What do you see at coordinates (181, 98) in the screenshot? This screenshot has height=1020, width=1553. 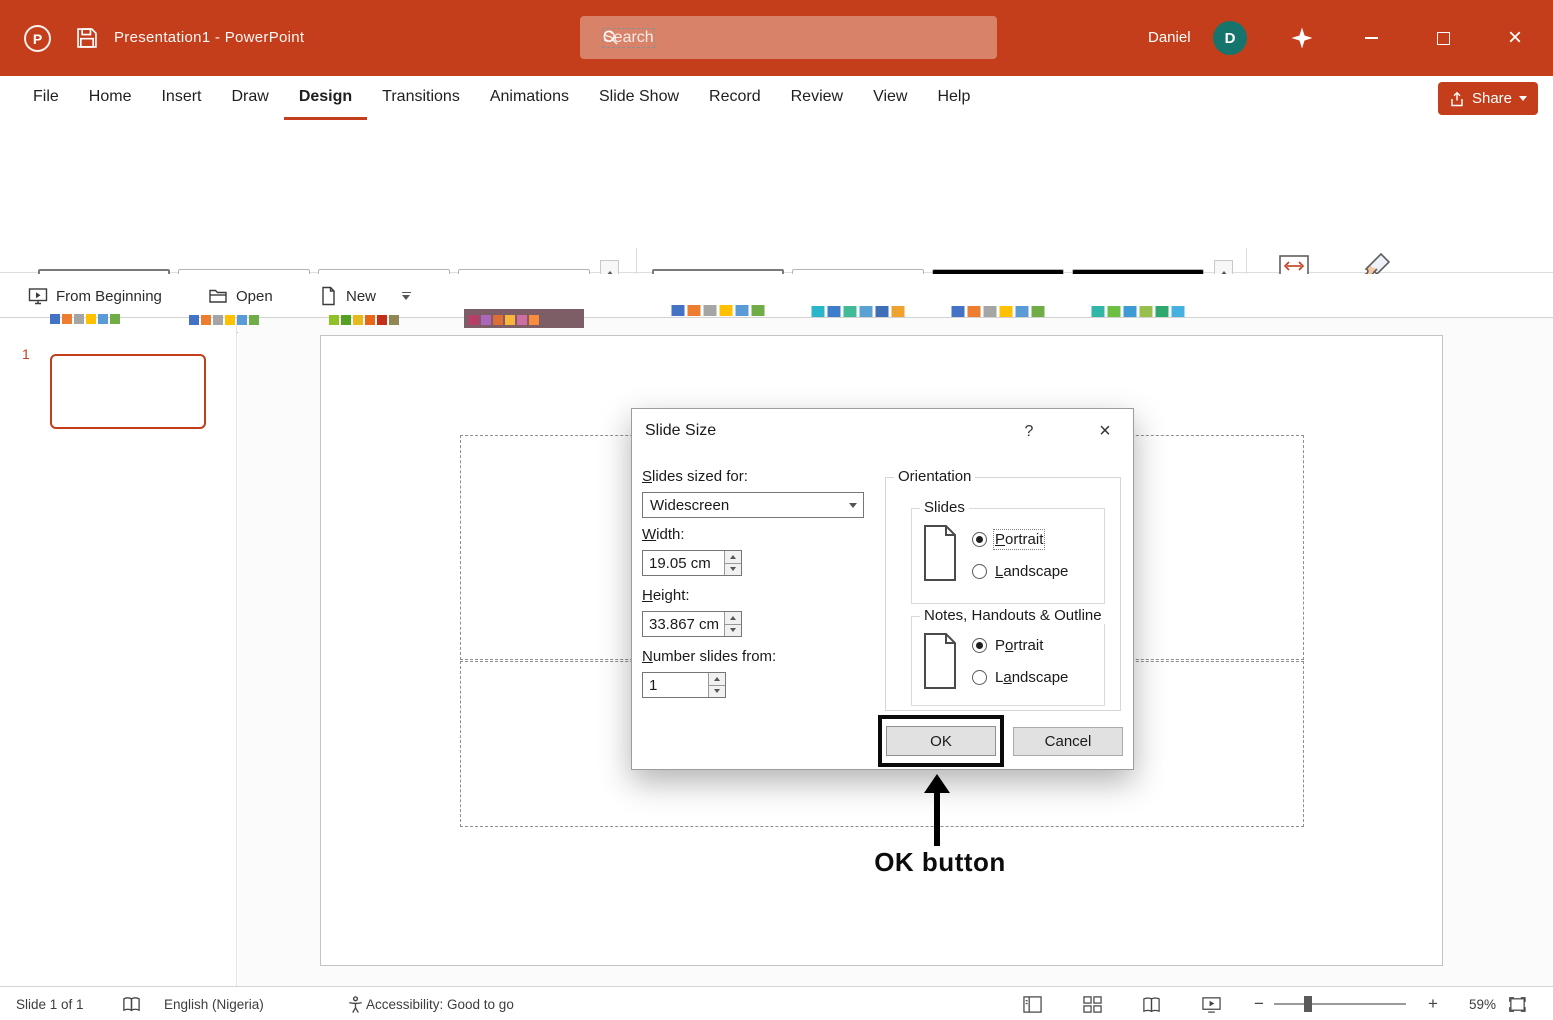 I see `menu-tab-insert: Insert` at bounding box center [181, 98].